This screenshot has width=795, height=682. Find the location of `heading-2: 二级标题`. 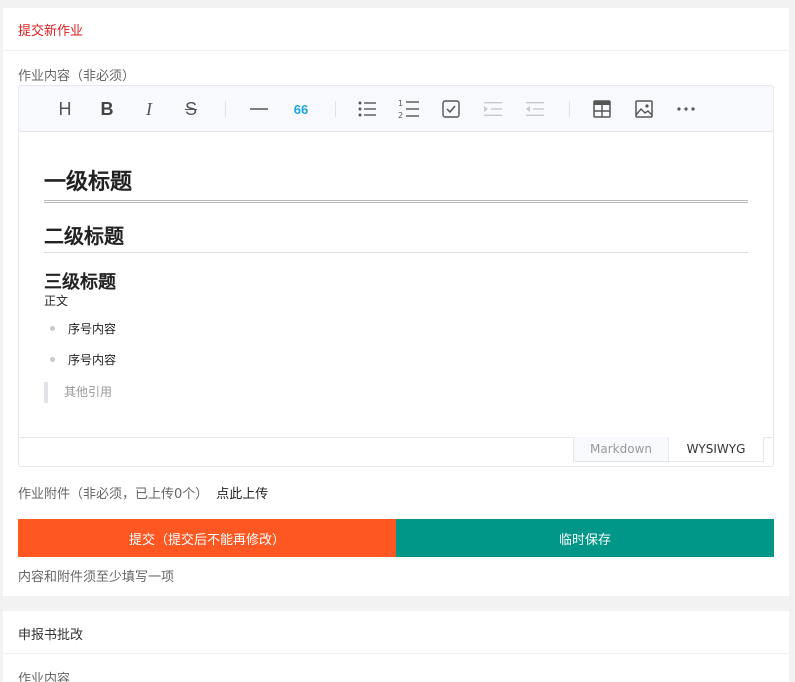

heading-2: 二级标题 is located at coordinates (84, 236).